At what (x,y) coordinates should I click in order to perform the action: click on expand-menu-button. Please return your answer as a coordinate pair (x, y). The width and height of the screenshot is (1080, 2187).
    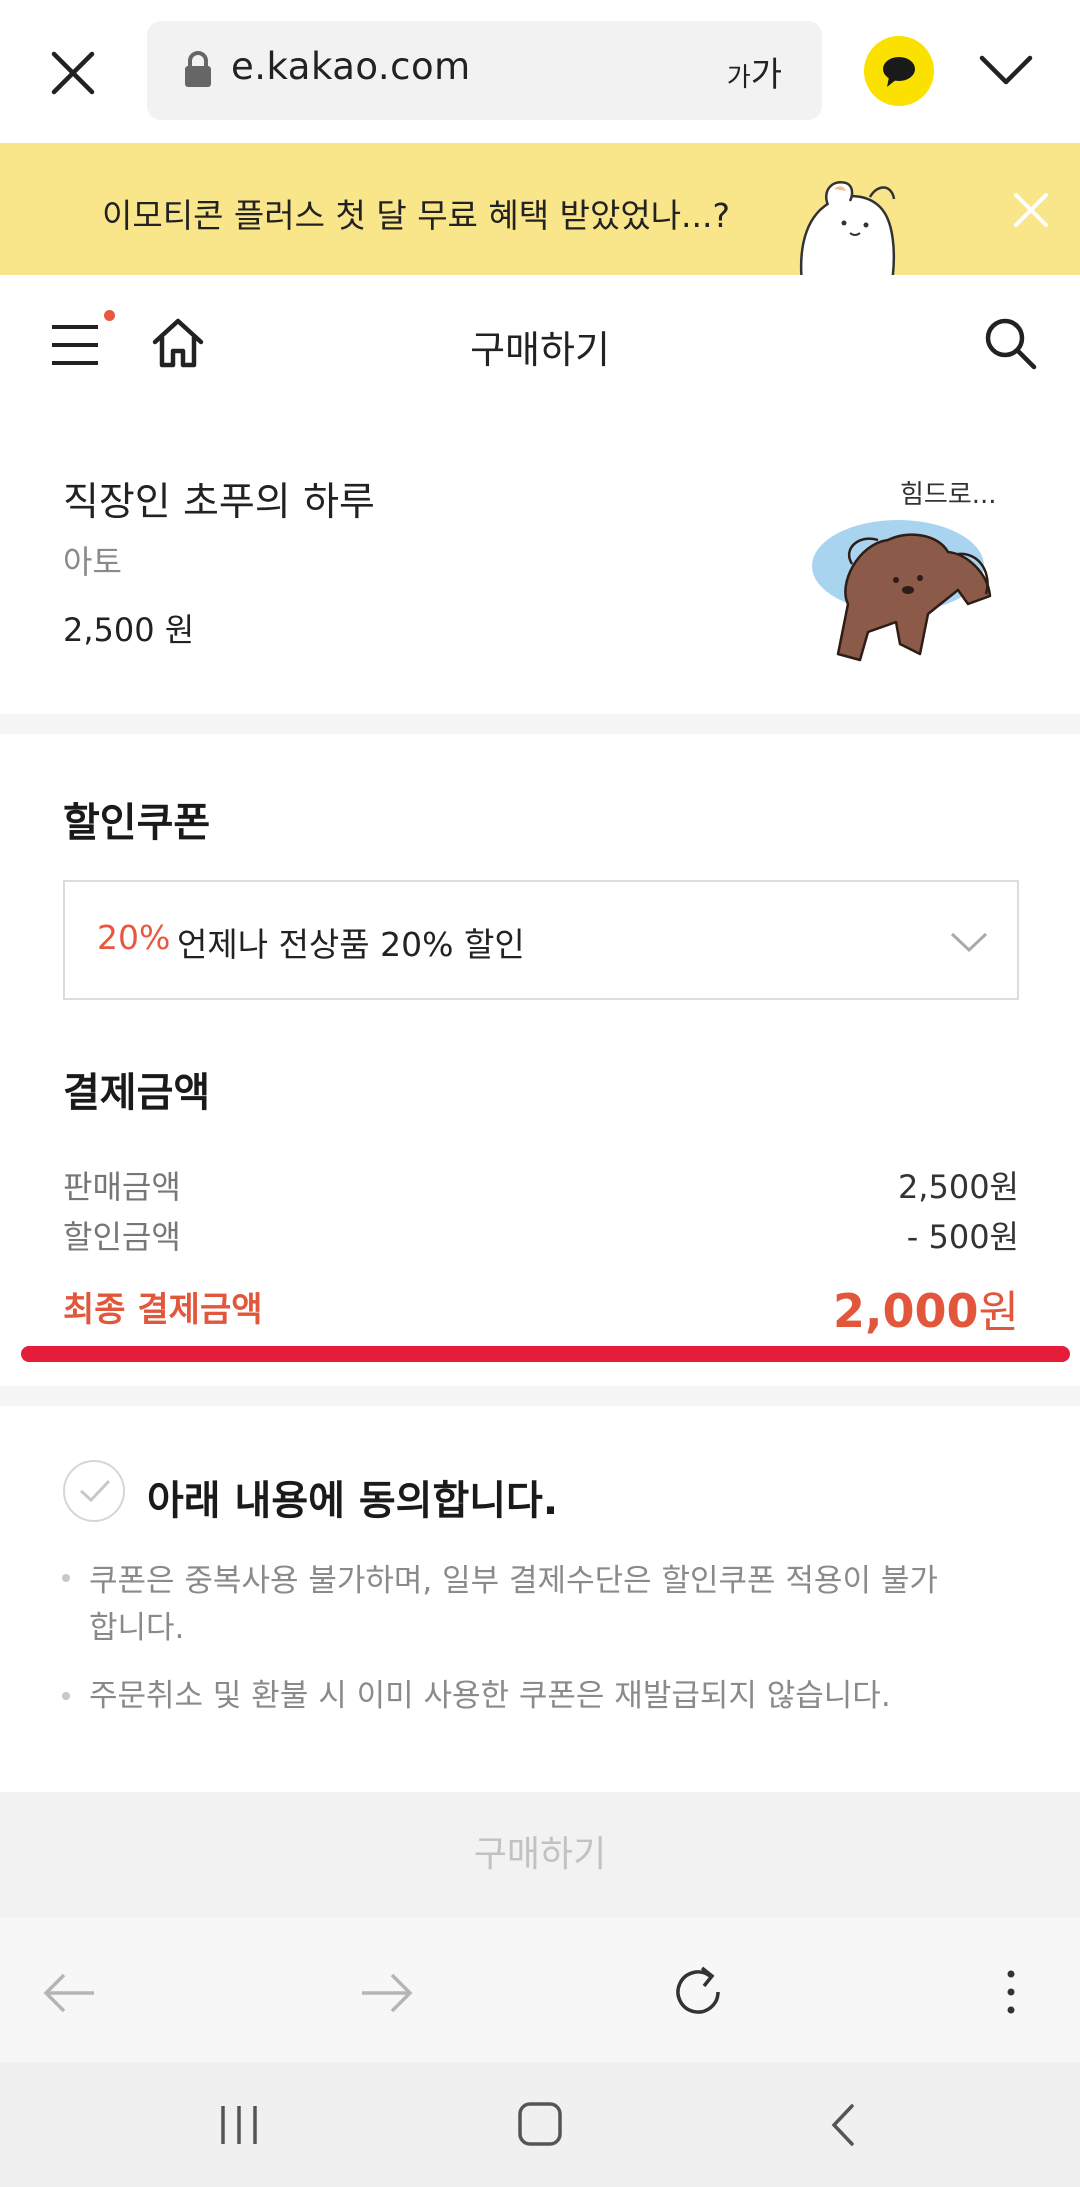
    Looking at the image, I should click on (1006, 71).